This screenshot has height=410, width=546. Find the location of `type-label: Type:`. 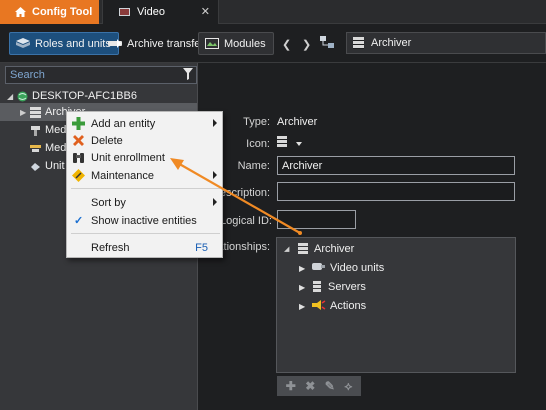

type-label: Type: is located at coordinates (256, 122).